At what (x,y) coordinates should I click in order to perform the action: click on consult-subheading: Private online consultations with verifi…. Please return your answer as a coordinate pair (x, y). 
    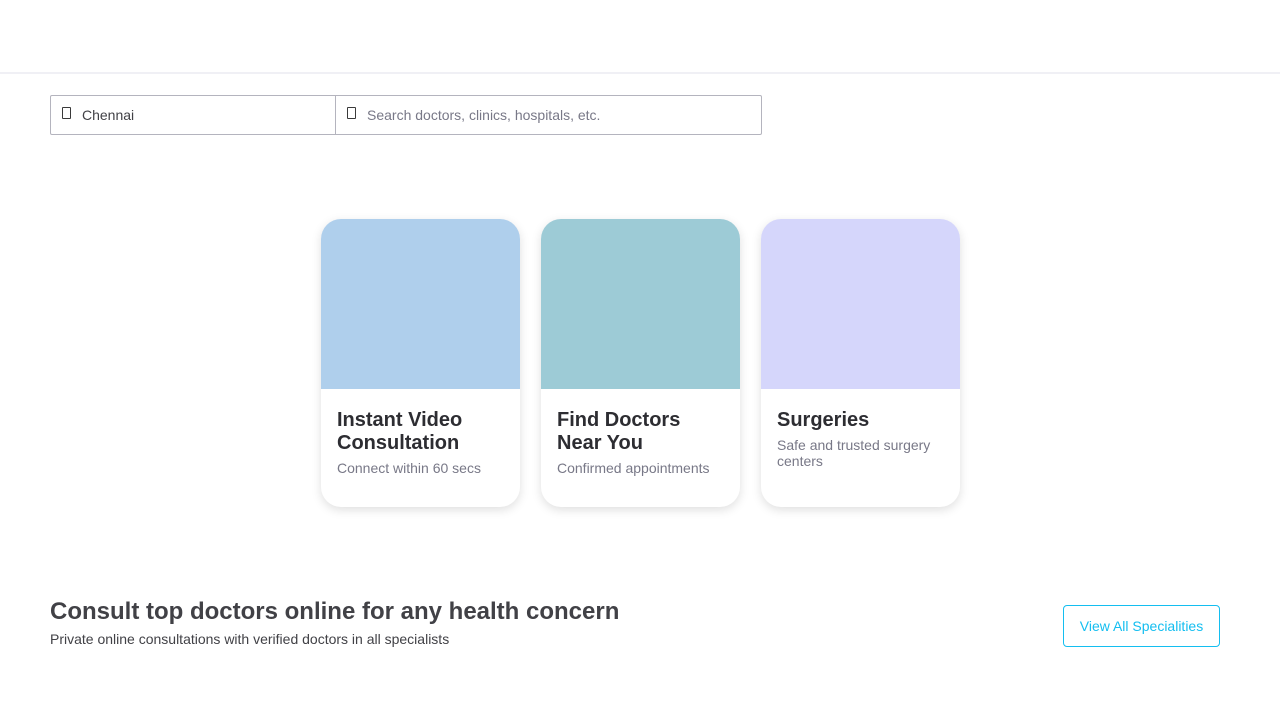
    Looking at the image, I should click on (250, 639).